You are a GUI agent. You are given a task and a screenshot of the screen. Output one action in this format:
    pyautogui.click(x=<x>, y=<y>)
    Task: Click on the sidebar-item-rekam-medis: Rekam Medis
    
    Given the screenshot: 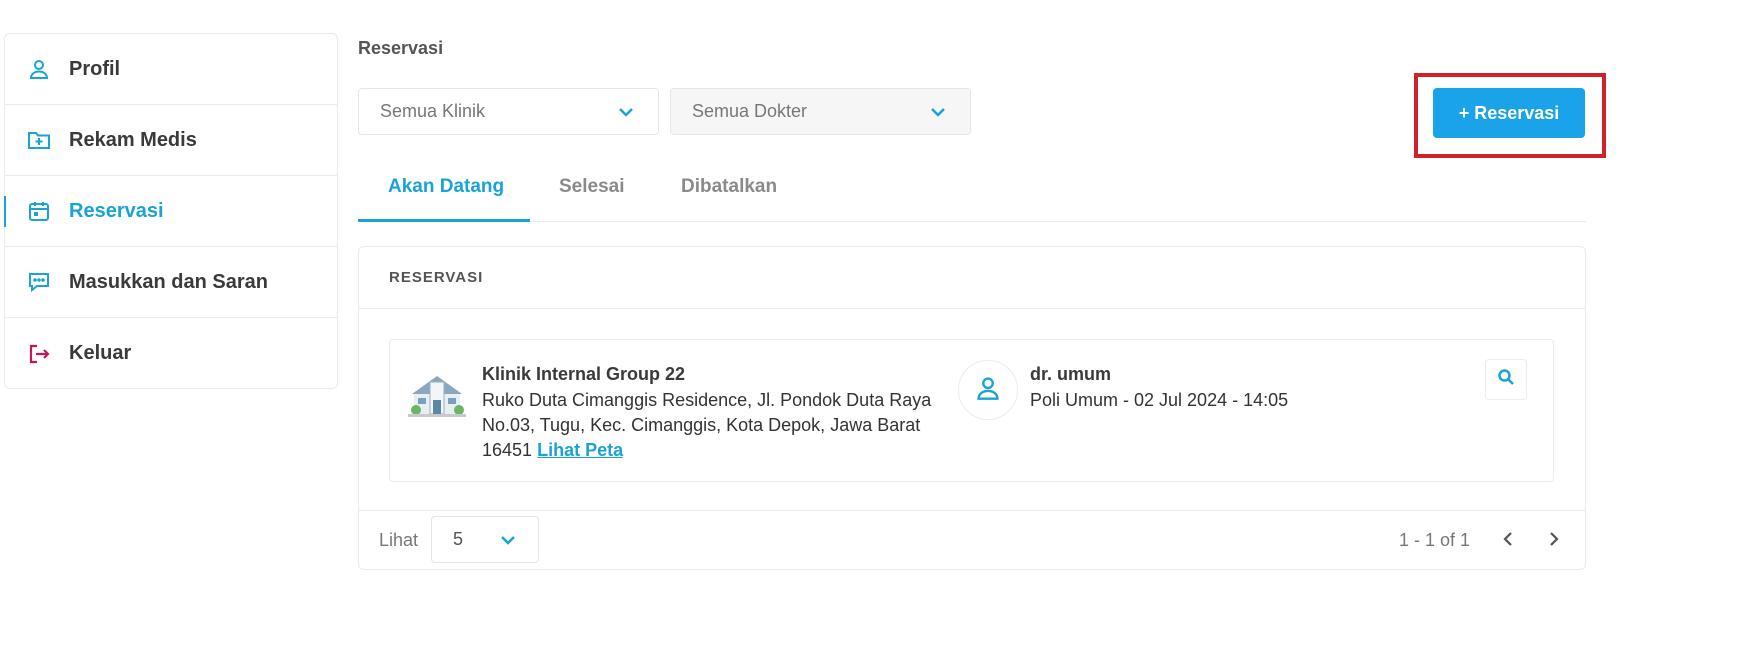 What is the action you would take?
    pyautogui.click(x=171, y=140)
    